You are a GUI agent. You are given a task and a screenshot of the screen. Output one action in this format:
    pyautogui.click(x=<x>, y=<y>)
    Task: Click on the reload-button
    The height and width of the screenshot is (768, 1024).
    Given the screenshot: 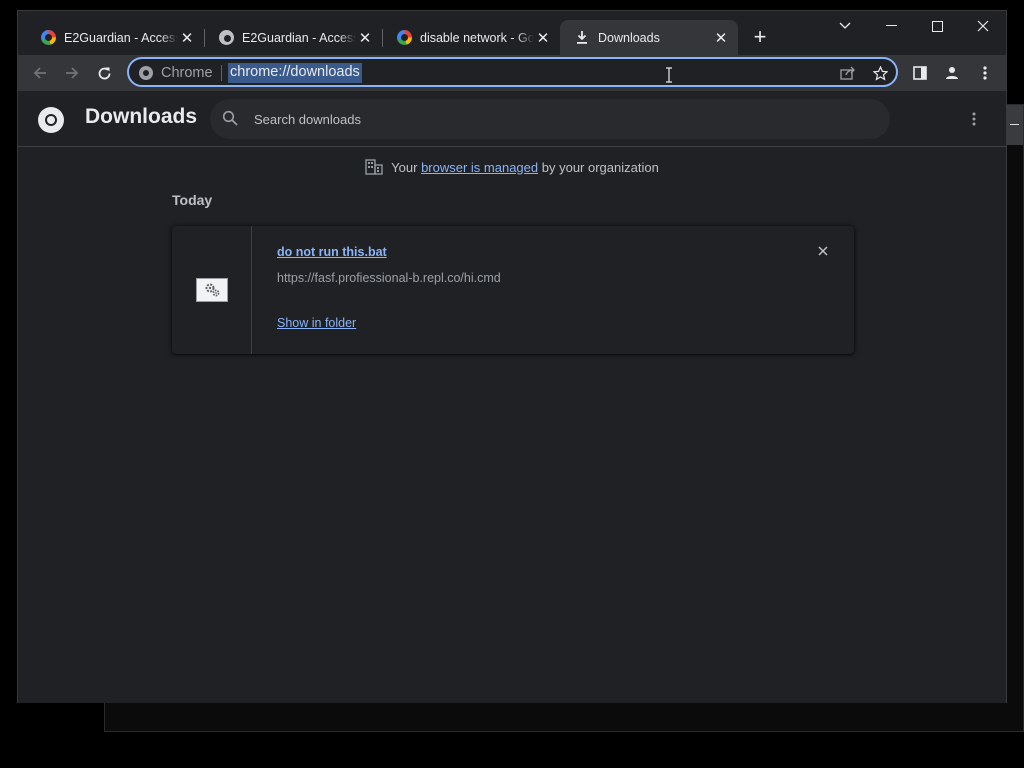 What is the action you would take?
    pyautogui.click(x=104, y=73)
    